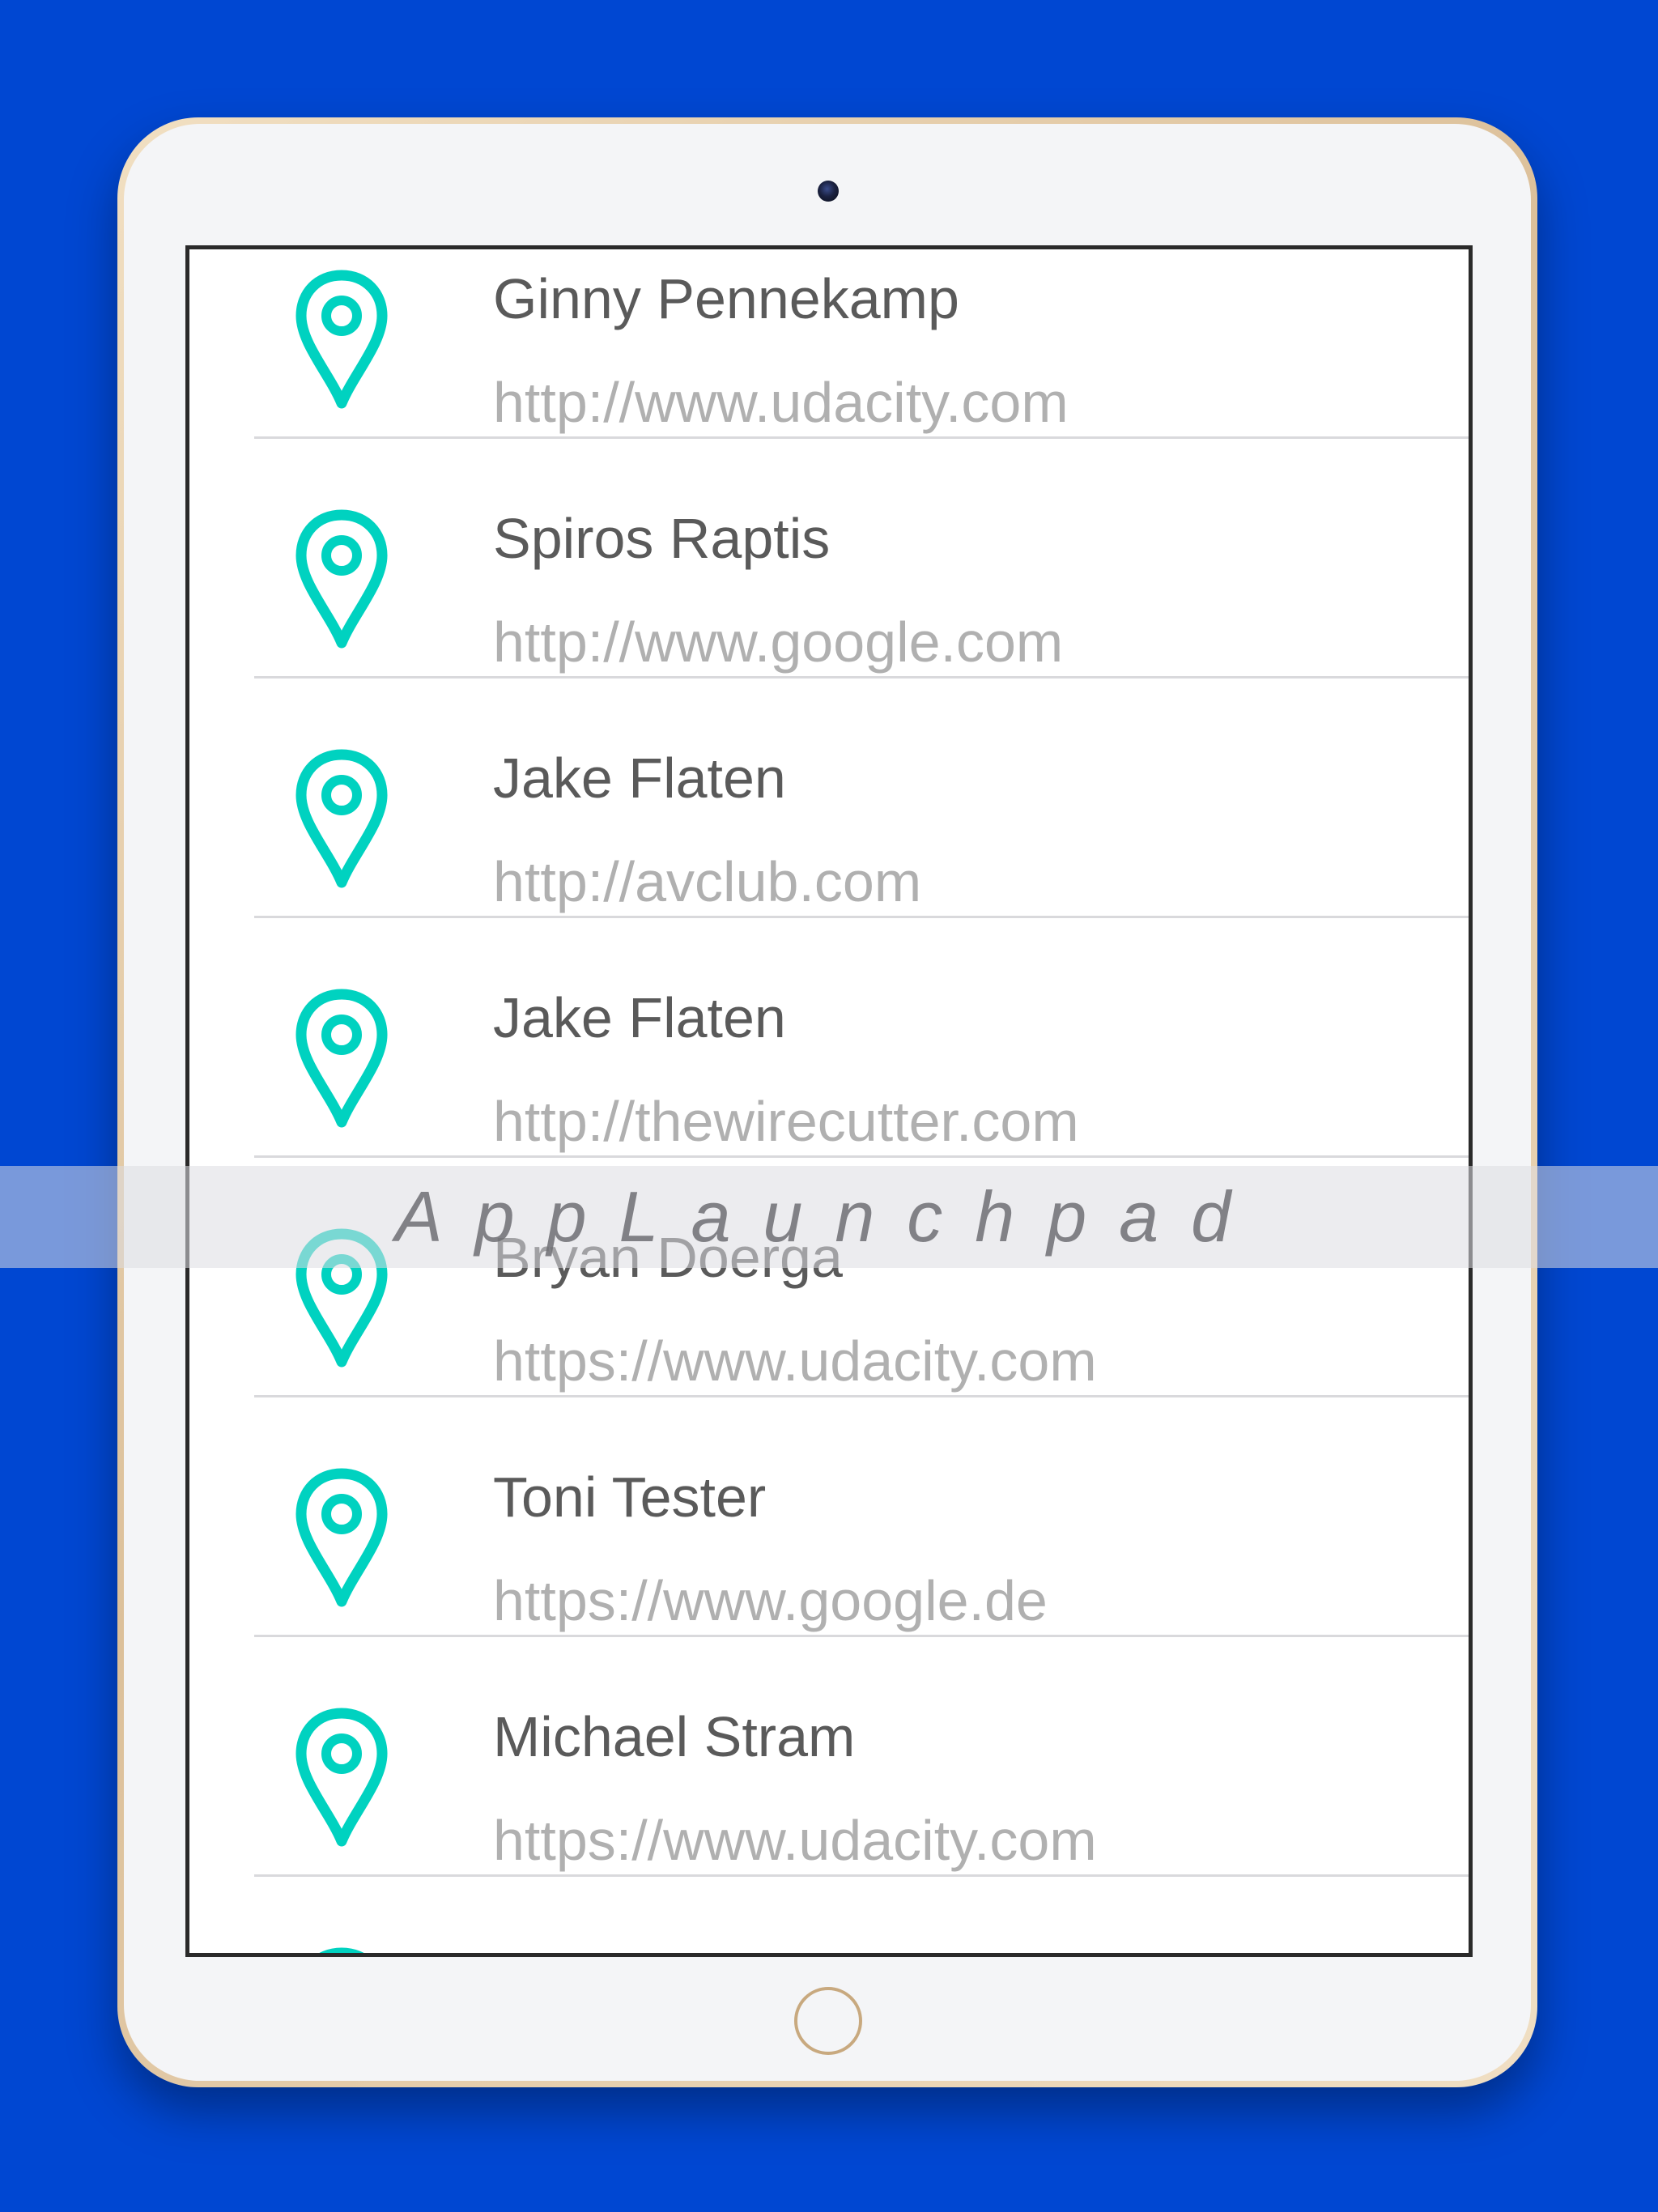  Describe the element at coordinates (770, 1600) in the screenshot. I see `student-url: https://www.google.de` at that location.